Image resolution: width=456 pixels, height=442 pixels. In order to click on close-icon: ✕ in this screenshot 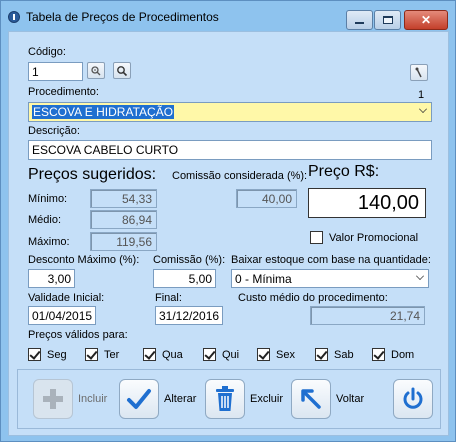, I will do `click(426, 20)`.